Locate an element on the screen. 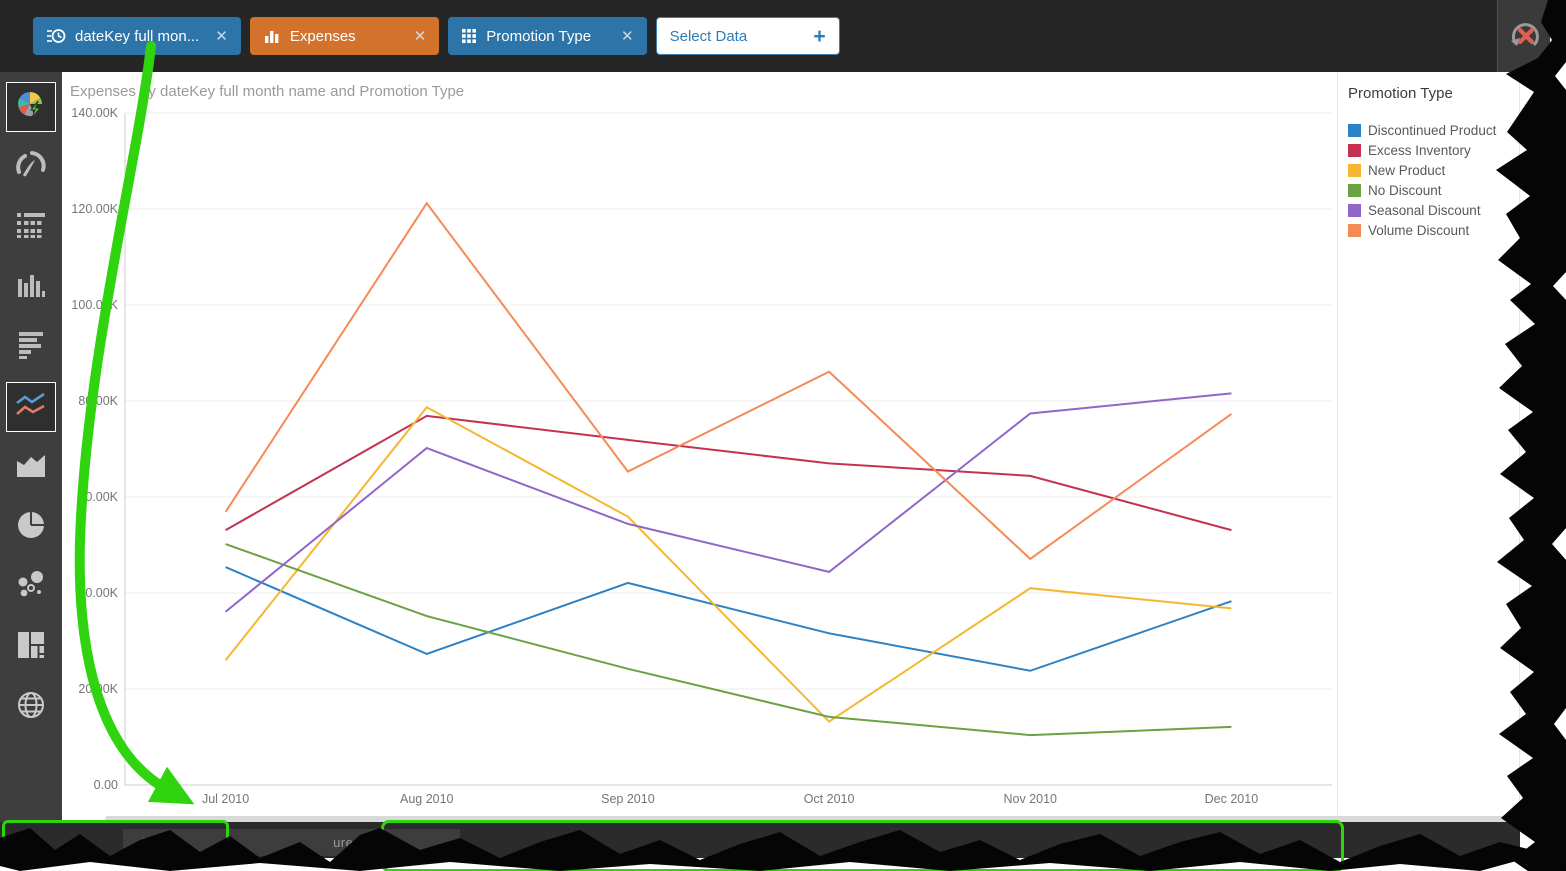  area-chart-icon is located at coordinates (31, 467).